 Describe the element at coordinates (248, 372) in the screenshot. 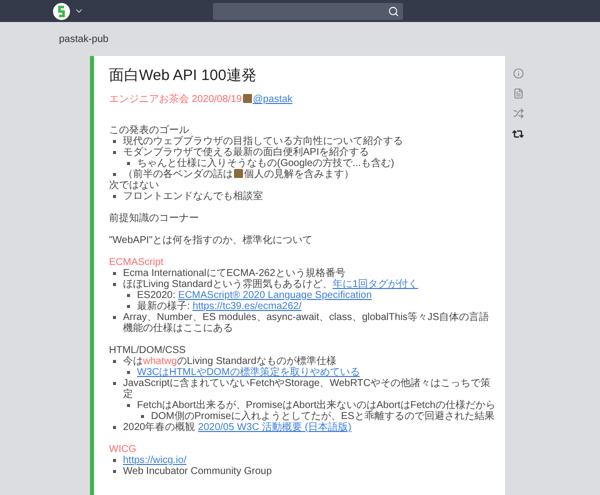

I see `list-item-text: W3CはHTMLやDOMの標準策定を取りやめている` at that location.